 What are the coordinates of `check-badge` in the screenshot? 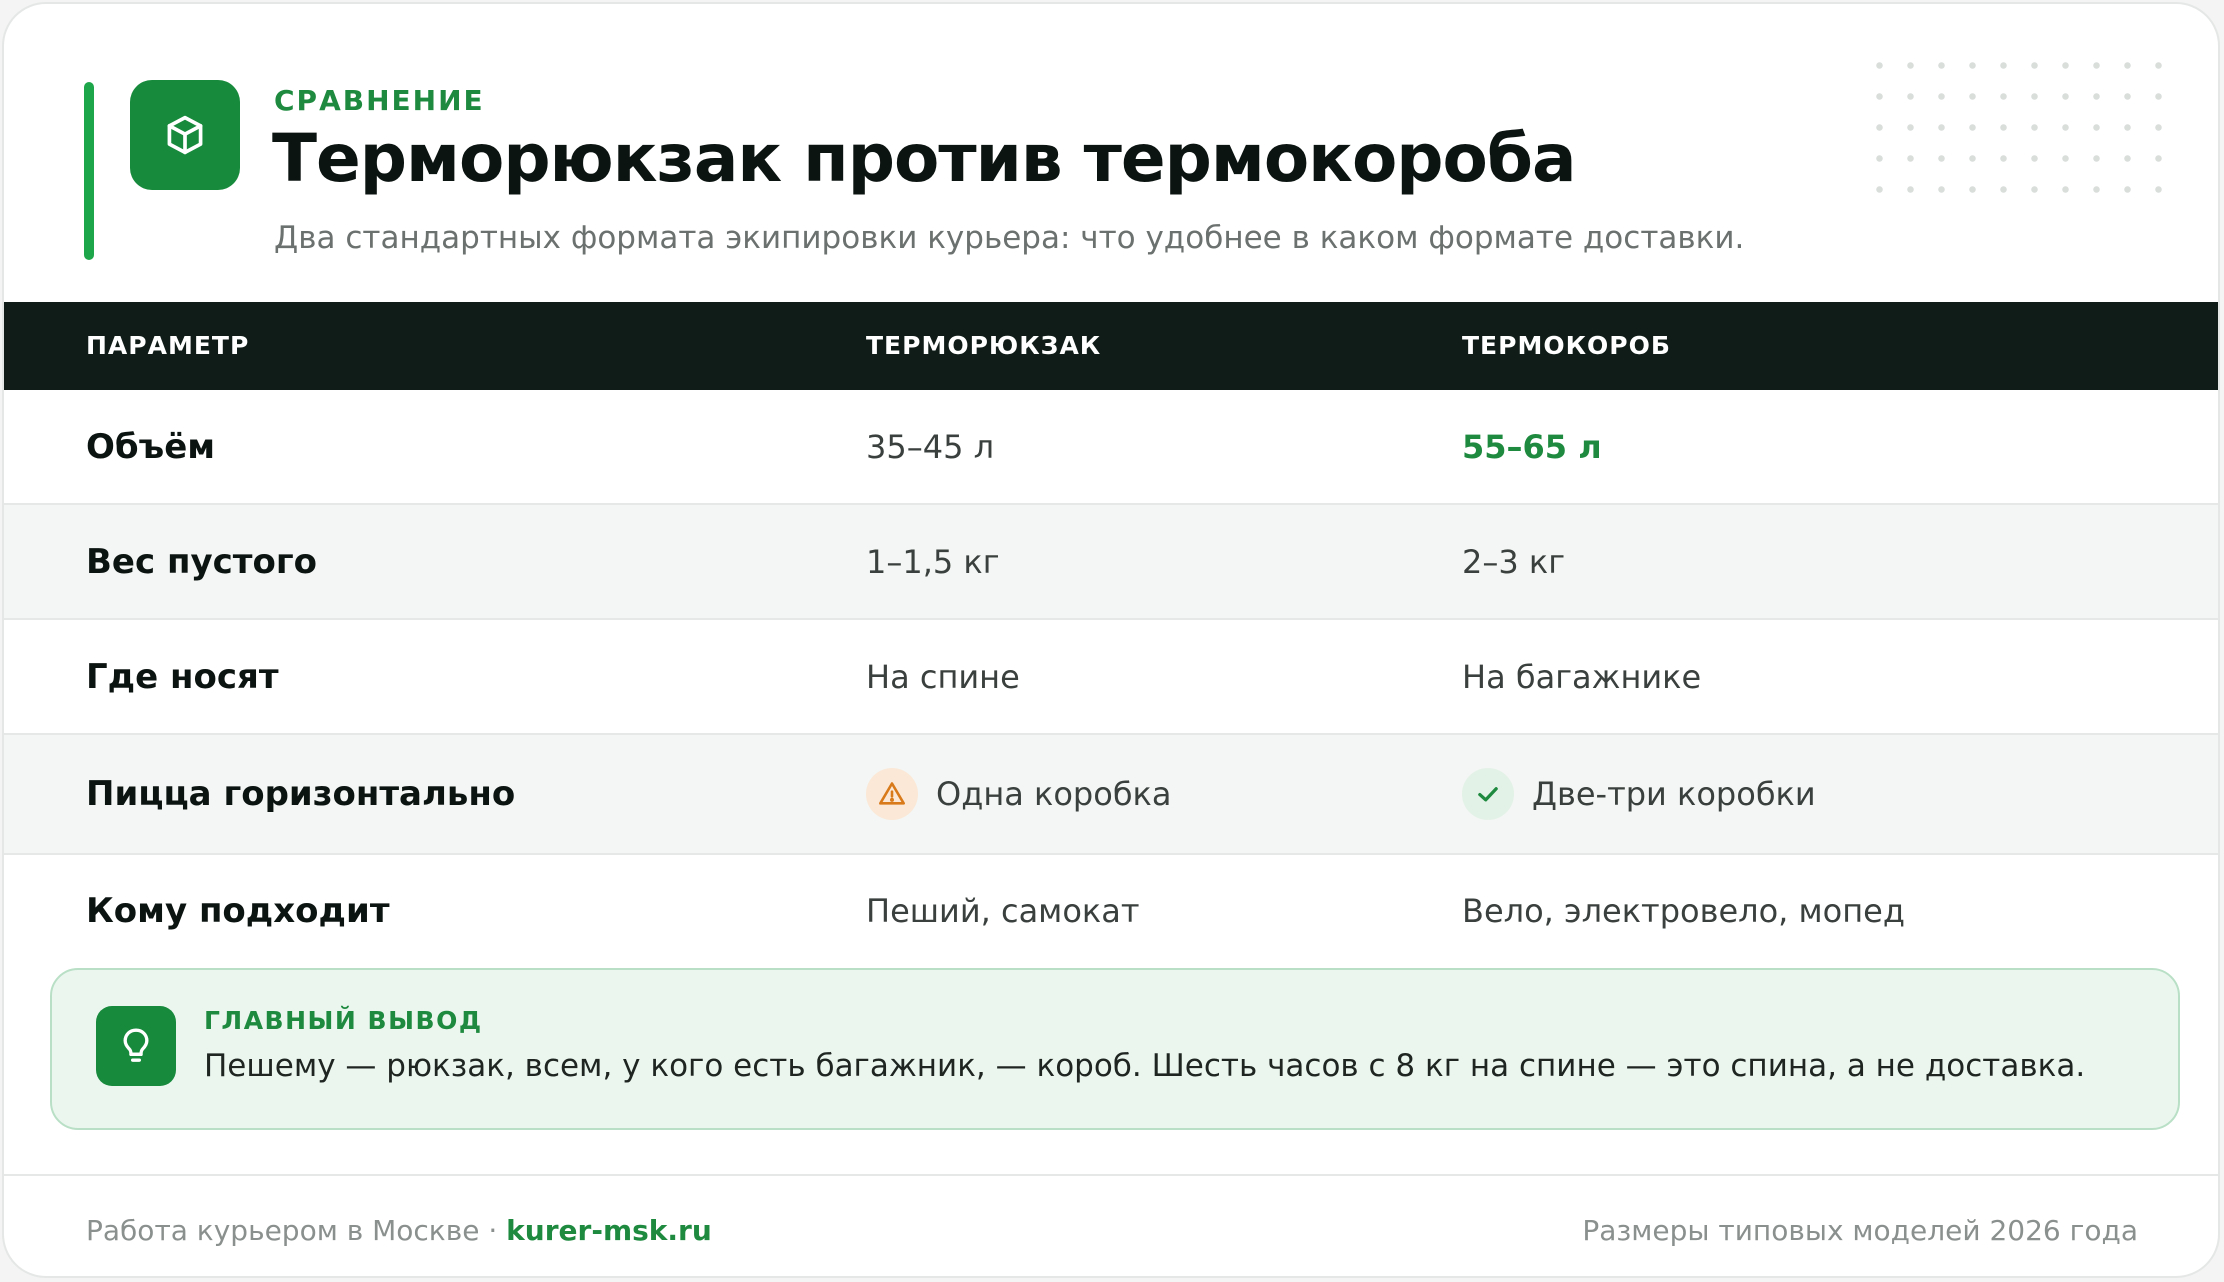 It's located at (1488, 794).